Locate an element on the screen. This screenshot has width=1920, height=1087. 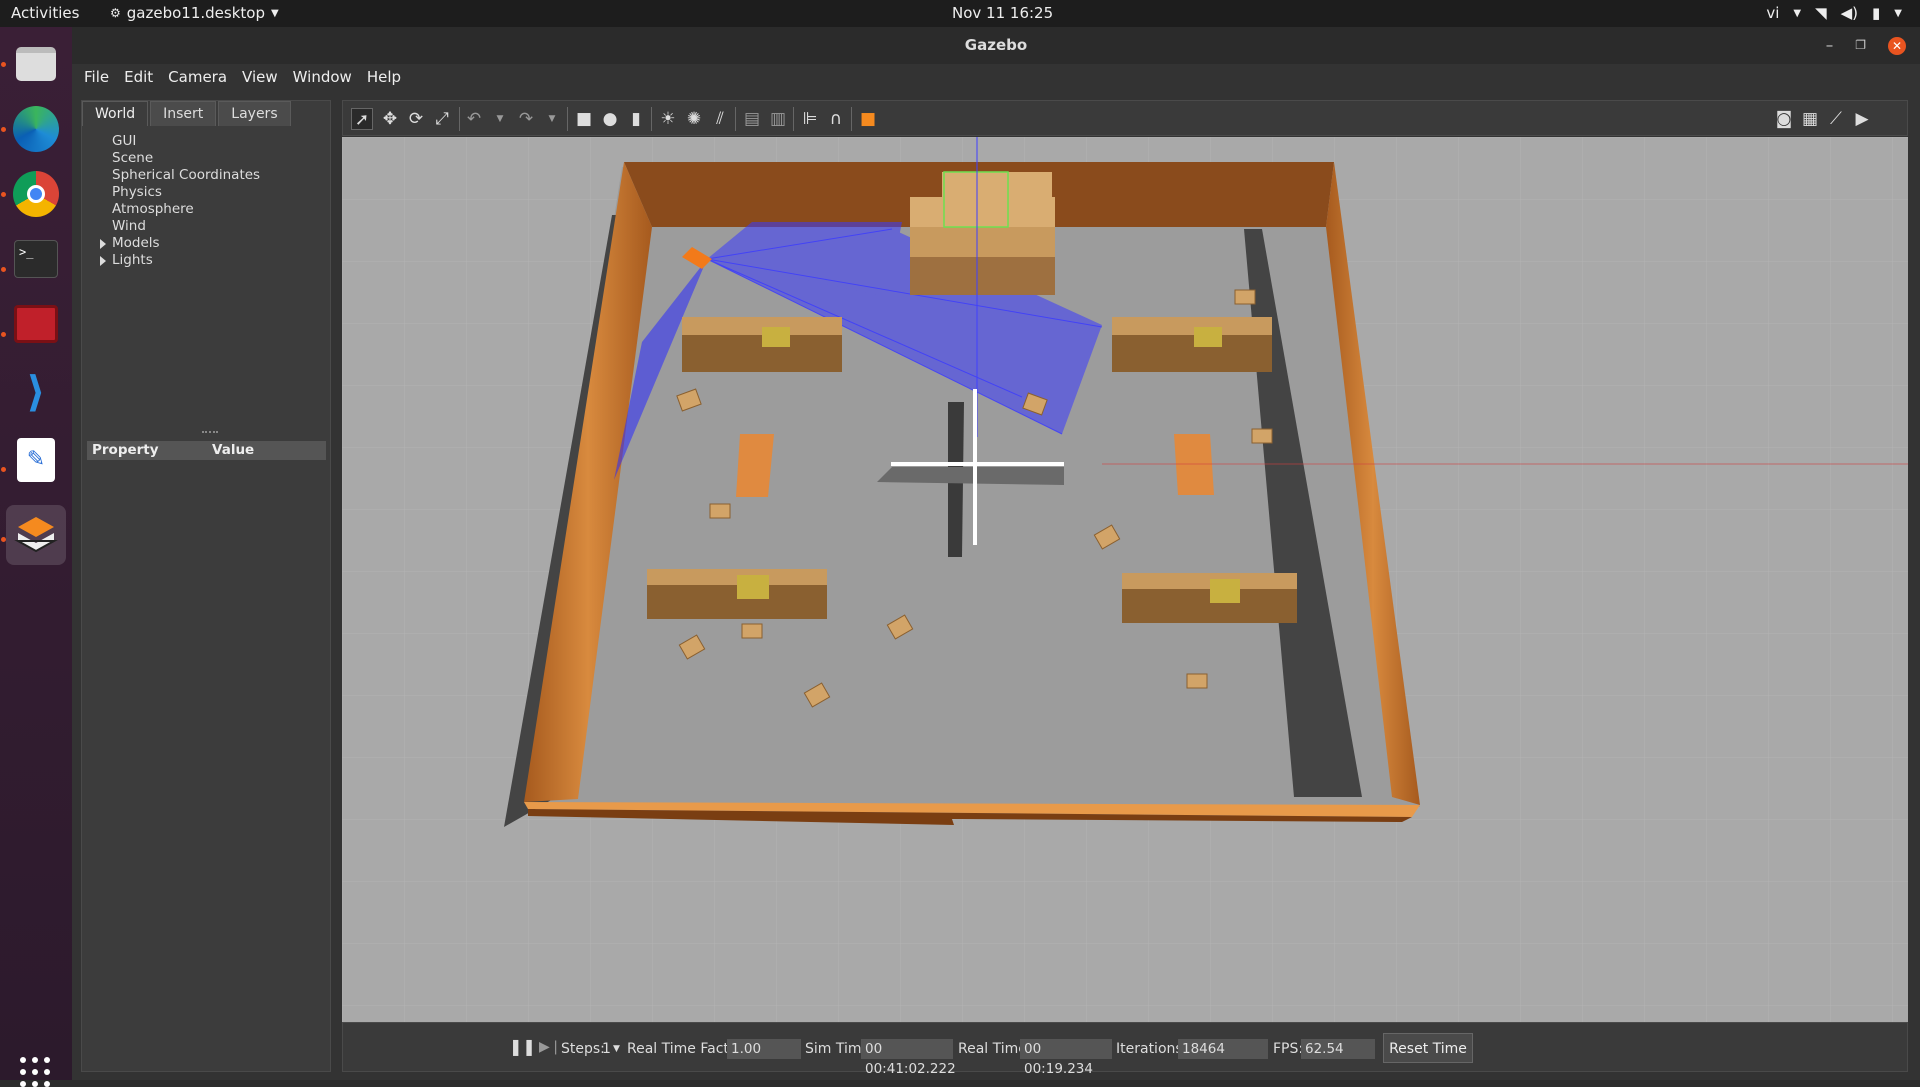
select-mode-icon: ➚ is located at coordinates (362, 119).